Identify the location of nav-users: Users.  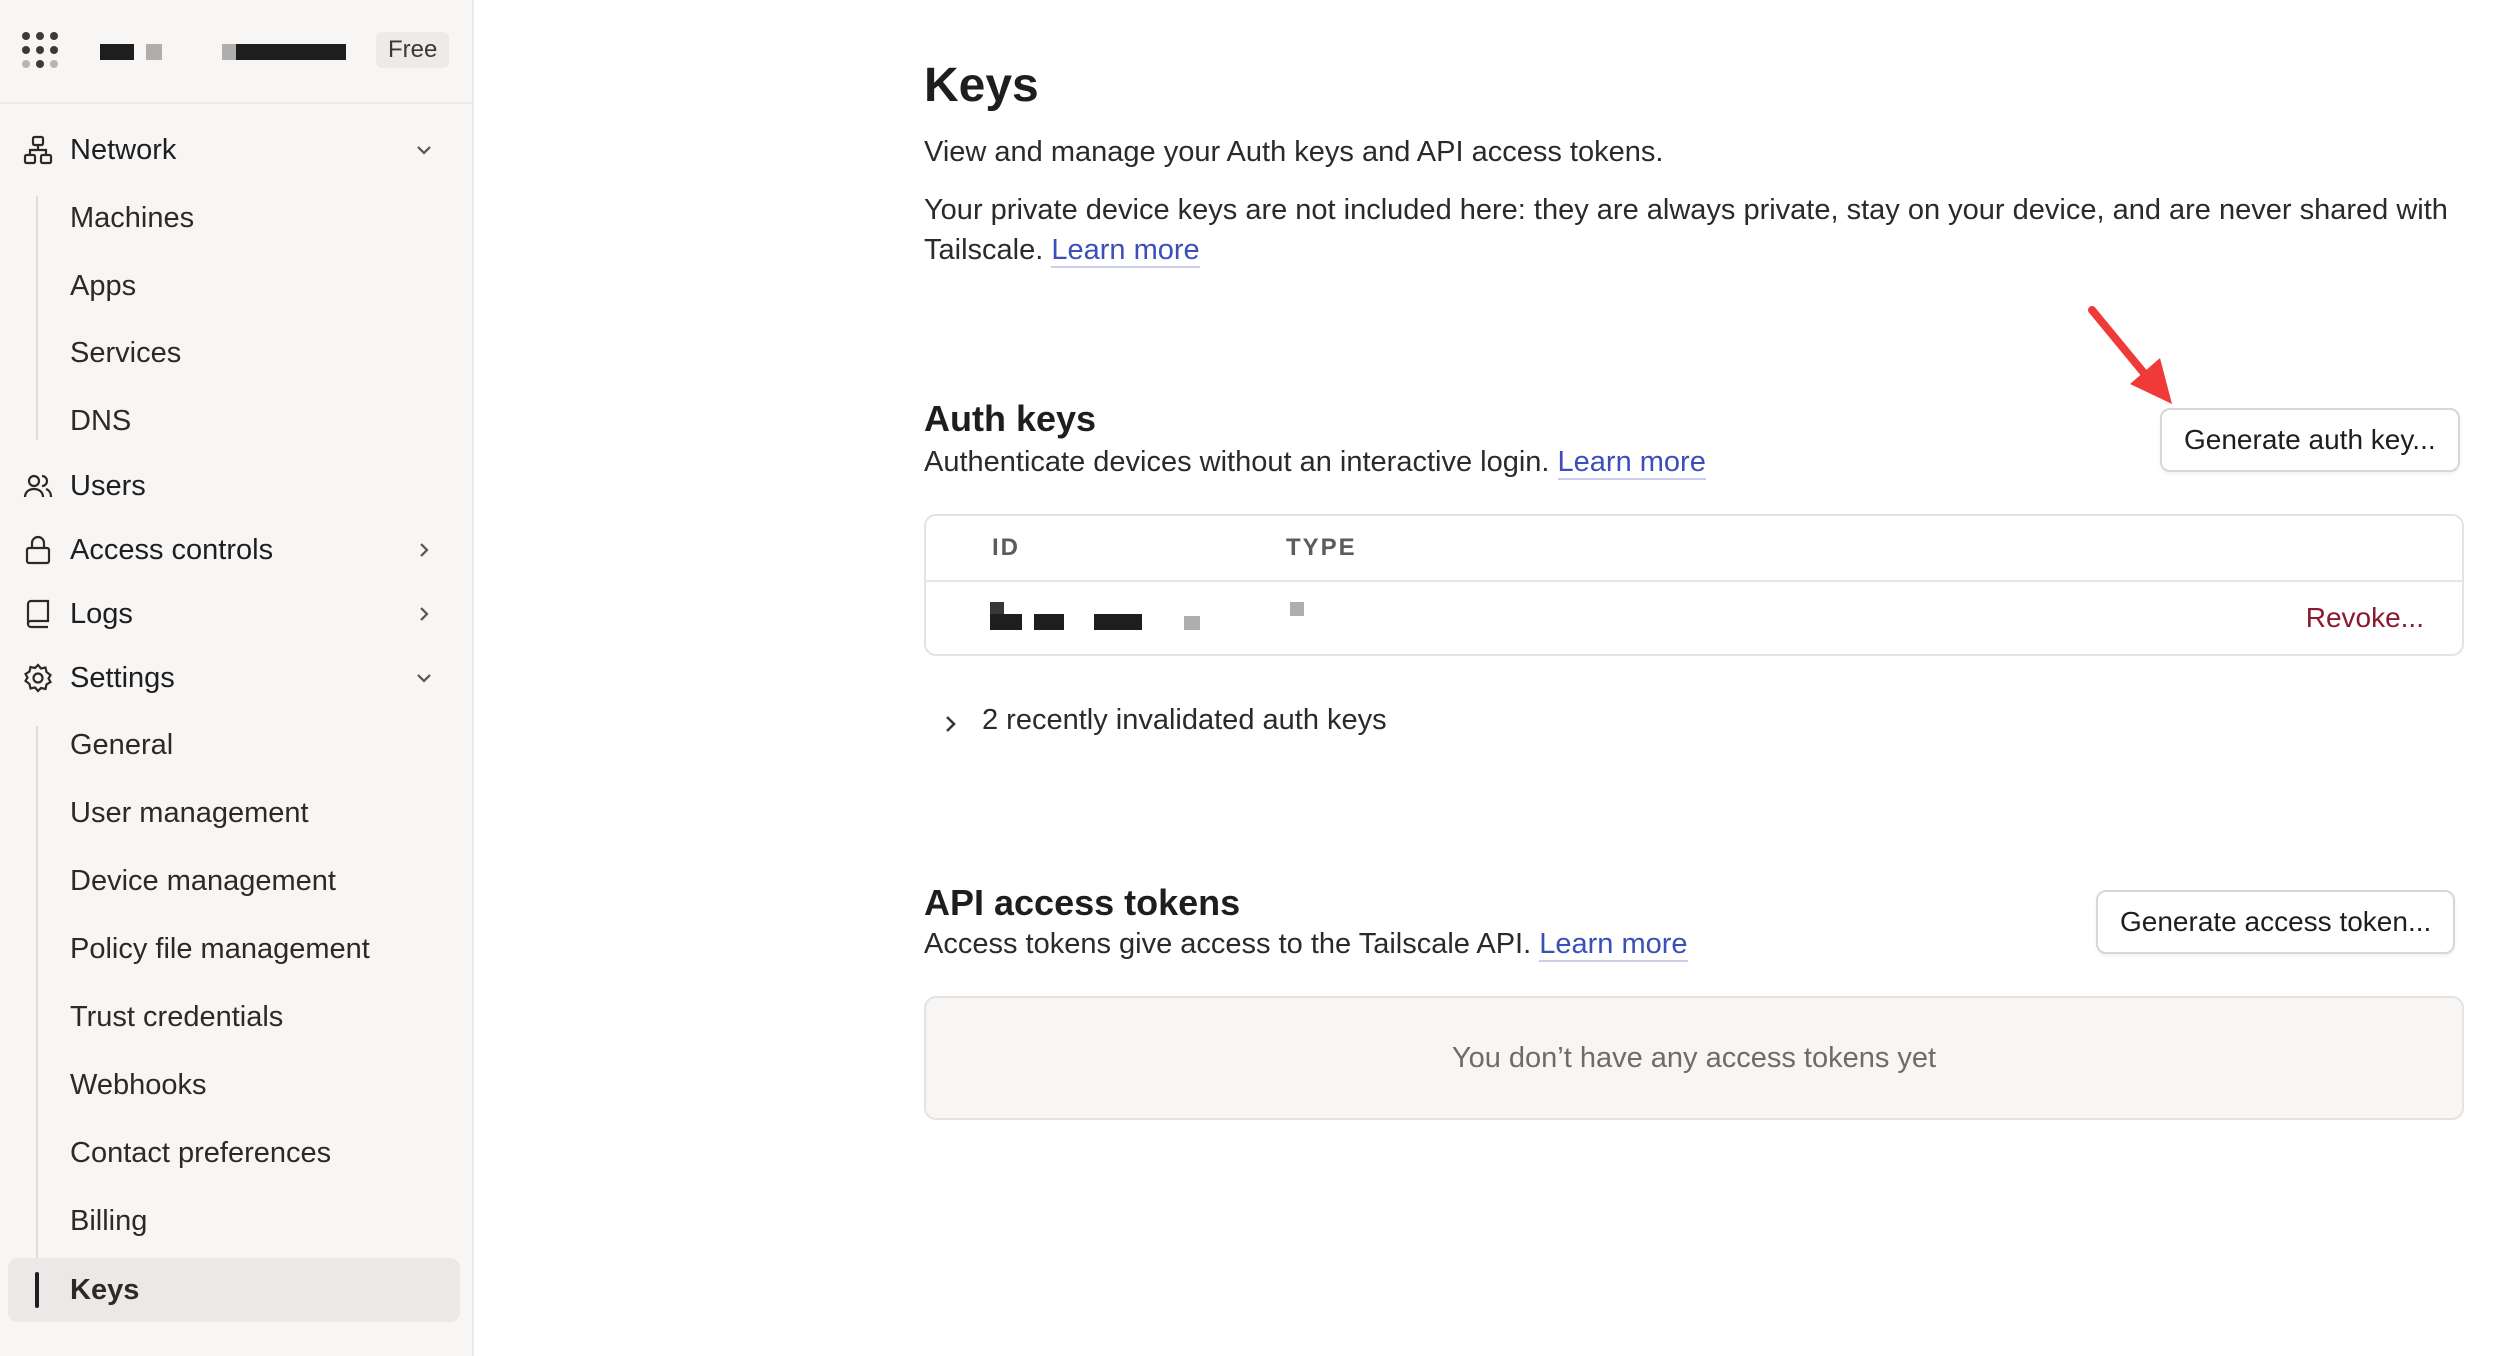
(240, 486).